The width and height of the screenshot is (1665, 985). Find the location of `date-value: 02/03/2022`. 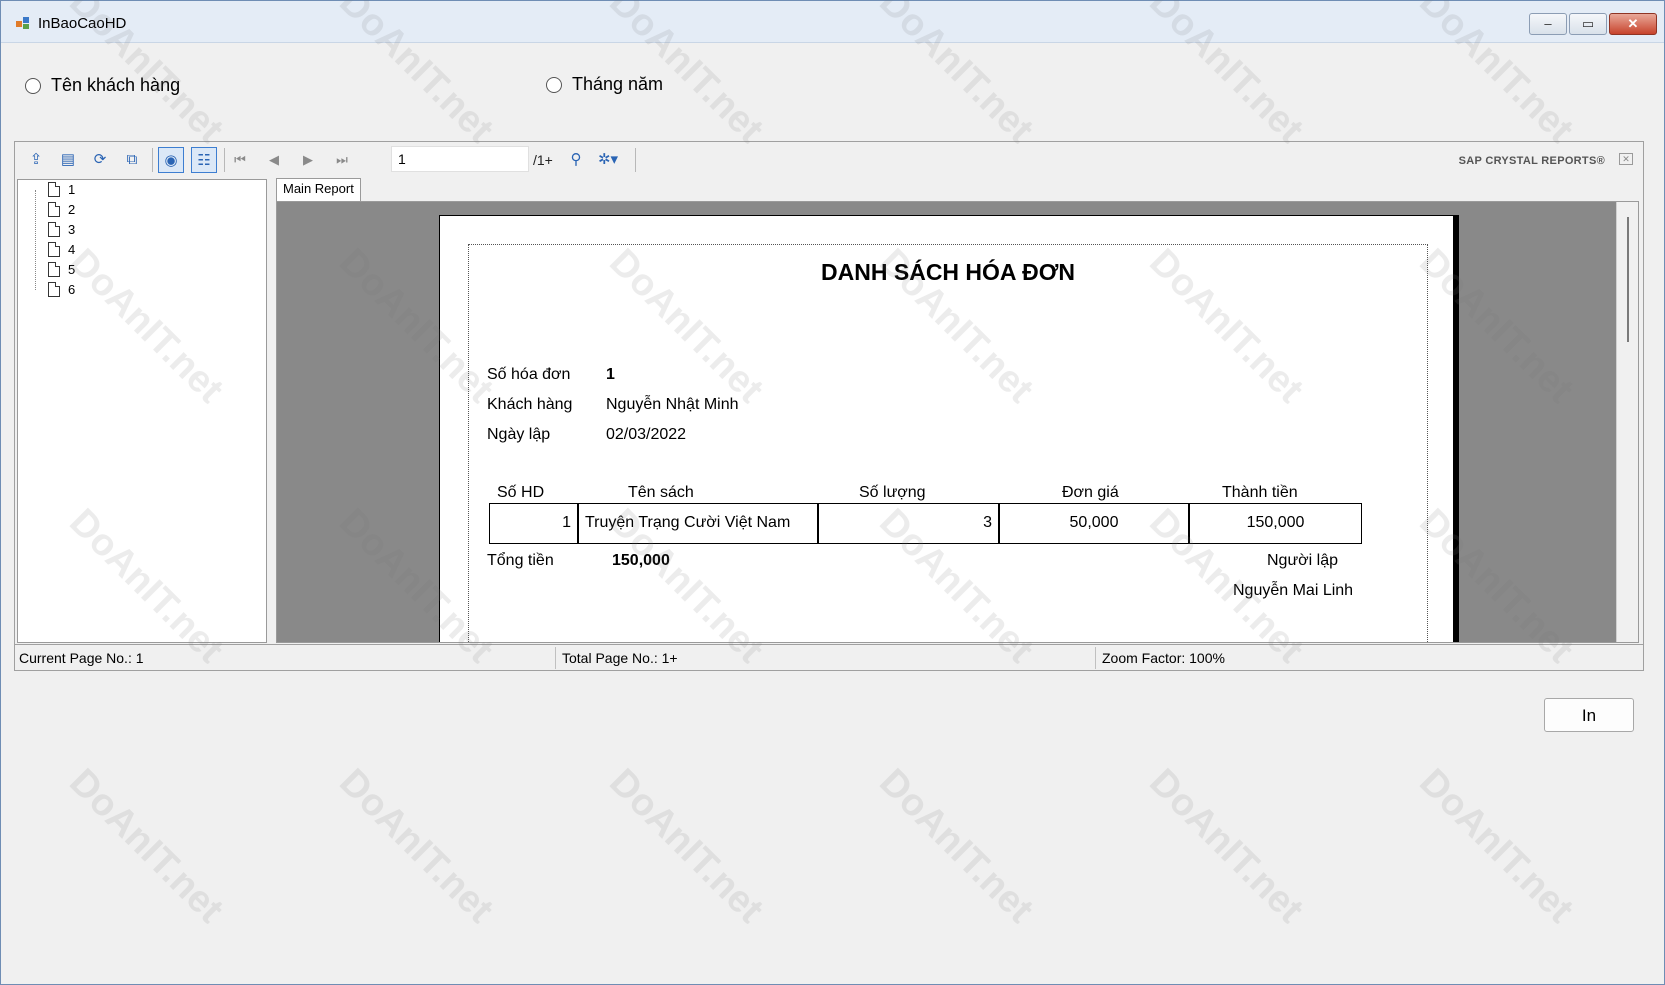

date-value: 02/03/2022 is located at coordinates (646, 434).